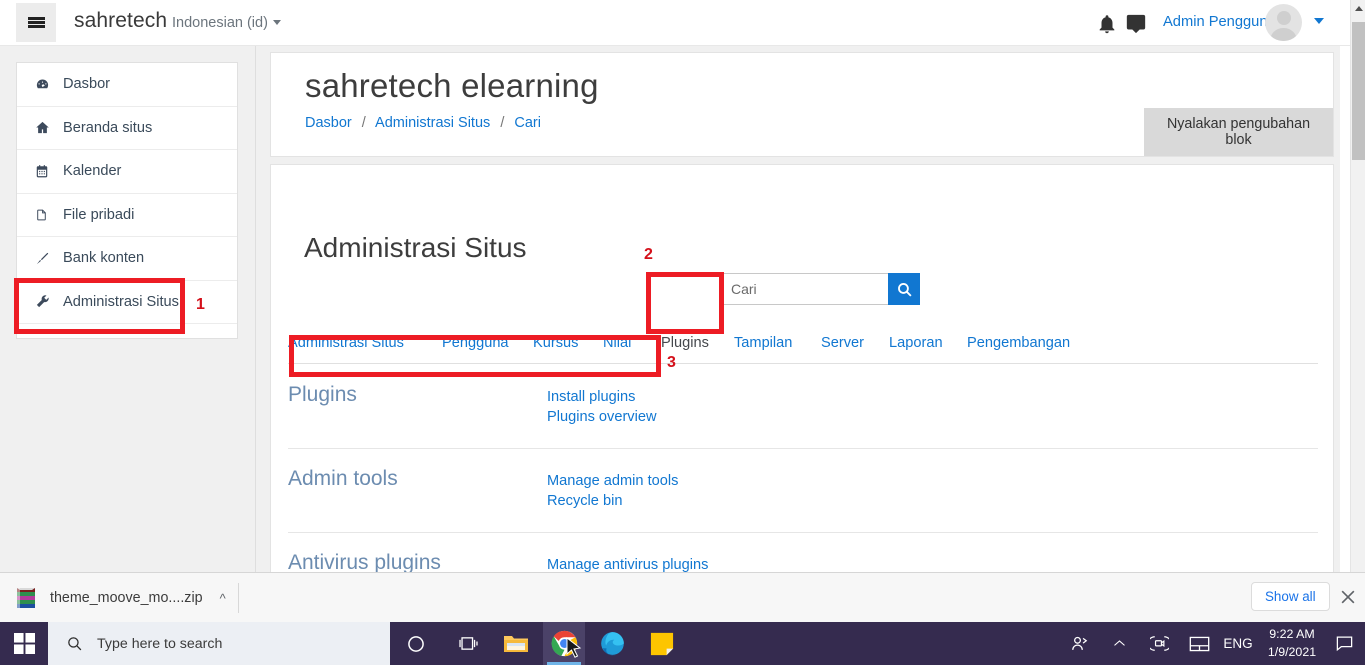 The height and width of the screenshot is (665, 1365). I want to click on dashboard-icon, so click(46, 84).